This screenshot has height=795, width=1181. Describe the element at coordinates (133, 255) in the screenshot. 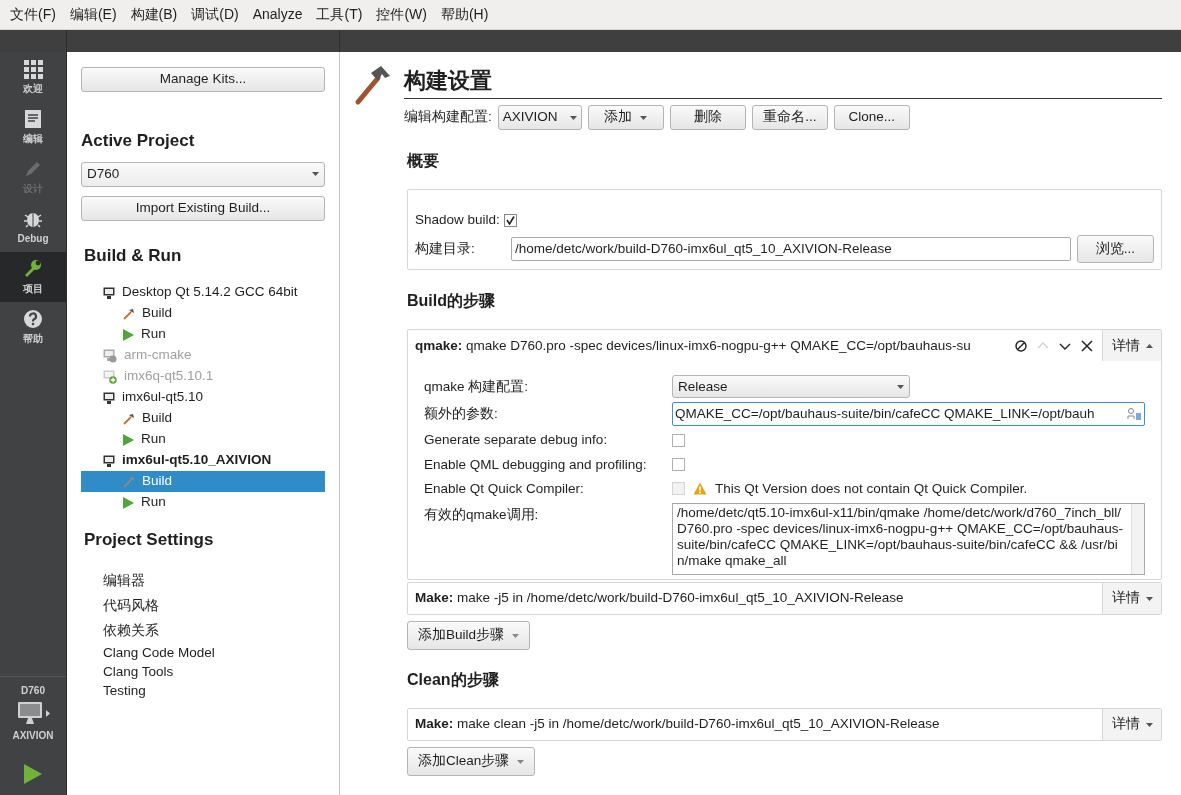

I see `section-heading: Build & Run` at that location.